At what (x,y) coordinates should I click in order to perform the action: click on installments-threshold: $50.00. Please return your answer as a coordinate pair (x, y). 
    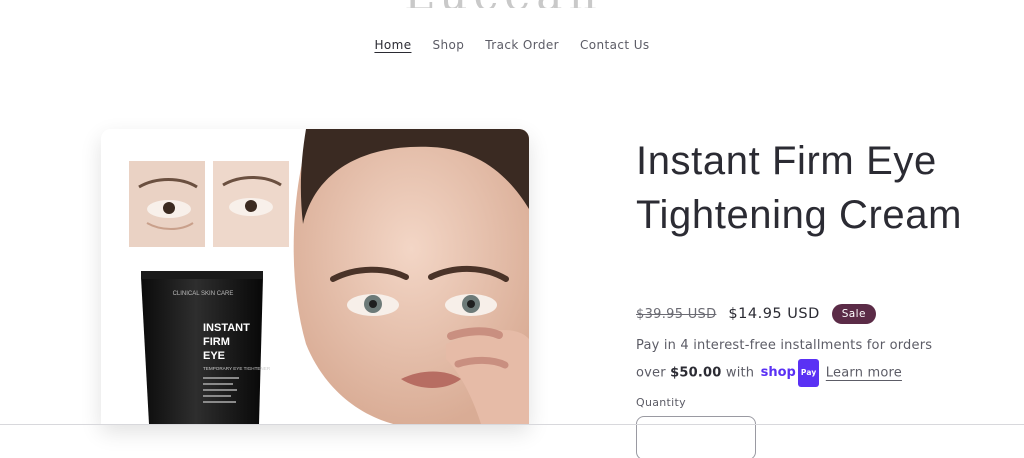
    Looking at the image, I should click on (696, 373).